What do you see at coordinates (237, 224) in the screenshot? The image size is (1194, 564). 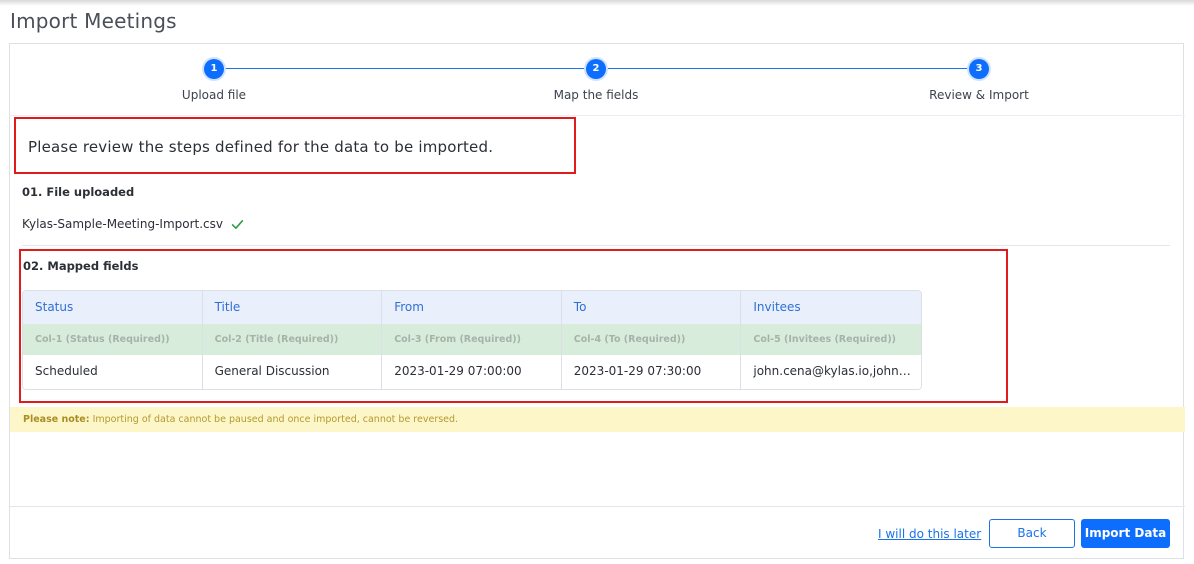 I see `check-icon` at bounding box center [237, 224].